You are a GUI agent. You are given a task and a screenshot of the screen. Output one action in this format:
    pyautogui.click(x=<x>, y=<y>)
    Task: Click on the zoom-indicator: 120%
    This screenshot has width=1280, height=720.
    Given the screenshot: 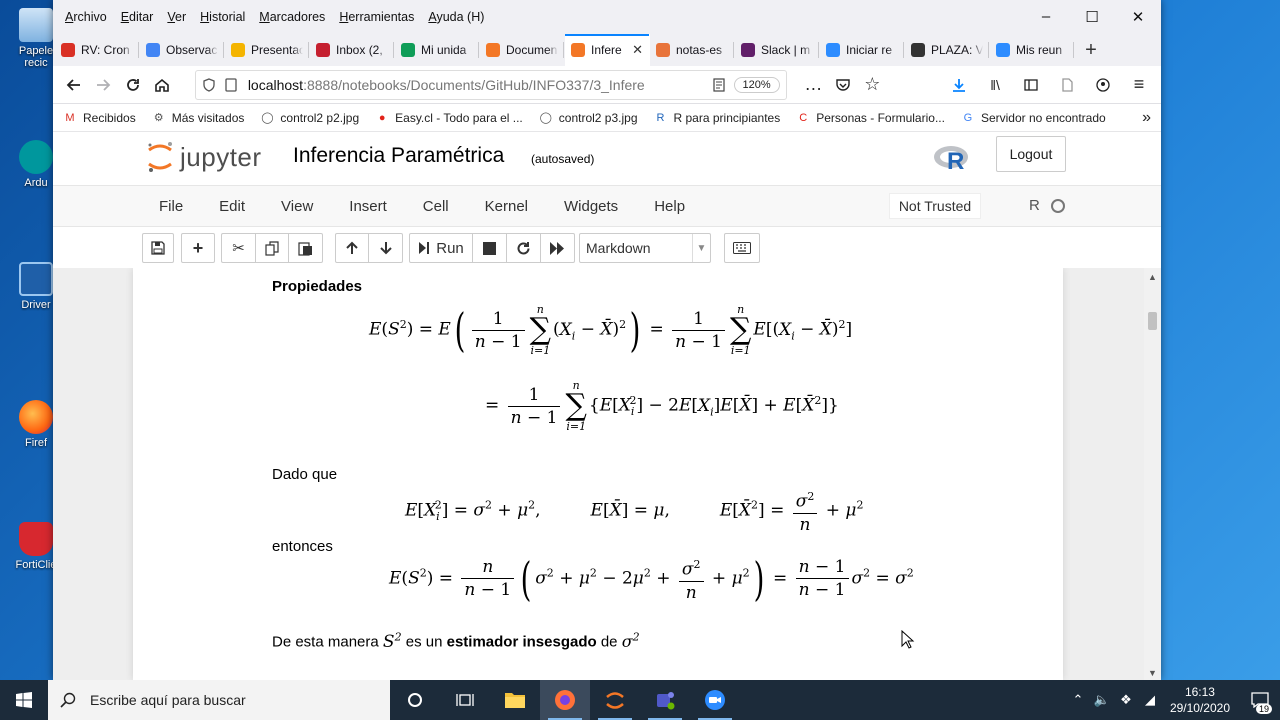 What is the action you would take?
    pyautogui.click(x=756, y=84)
    